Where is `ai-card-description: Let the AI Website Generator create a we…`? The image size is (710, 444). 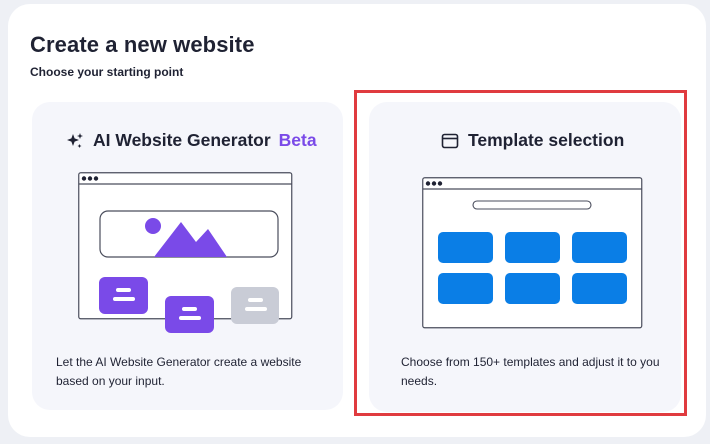
ai-card-description: Let the AI Website Generator create a we… is located at coordinates (179, 371).